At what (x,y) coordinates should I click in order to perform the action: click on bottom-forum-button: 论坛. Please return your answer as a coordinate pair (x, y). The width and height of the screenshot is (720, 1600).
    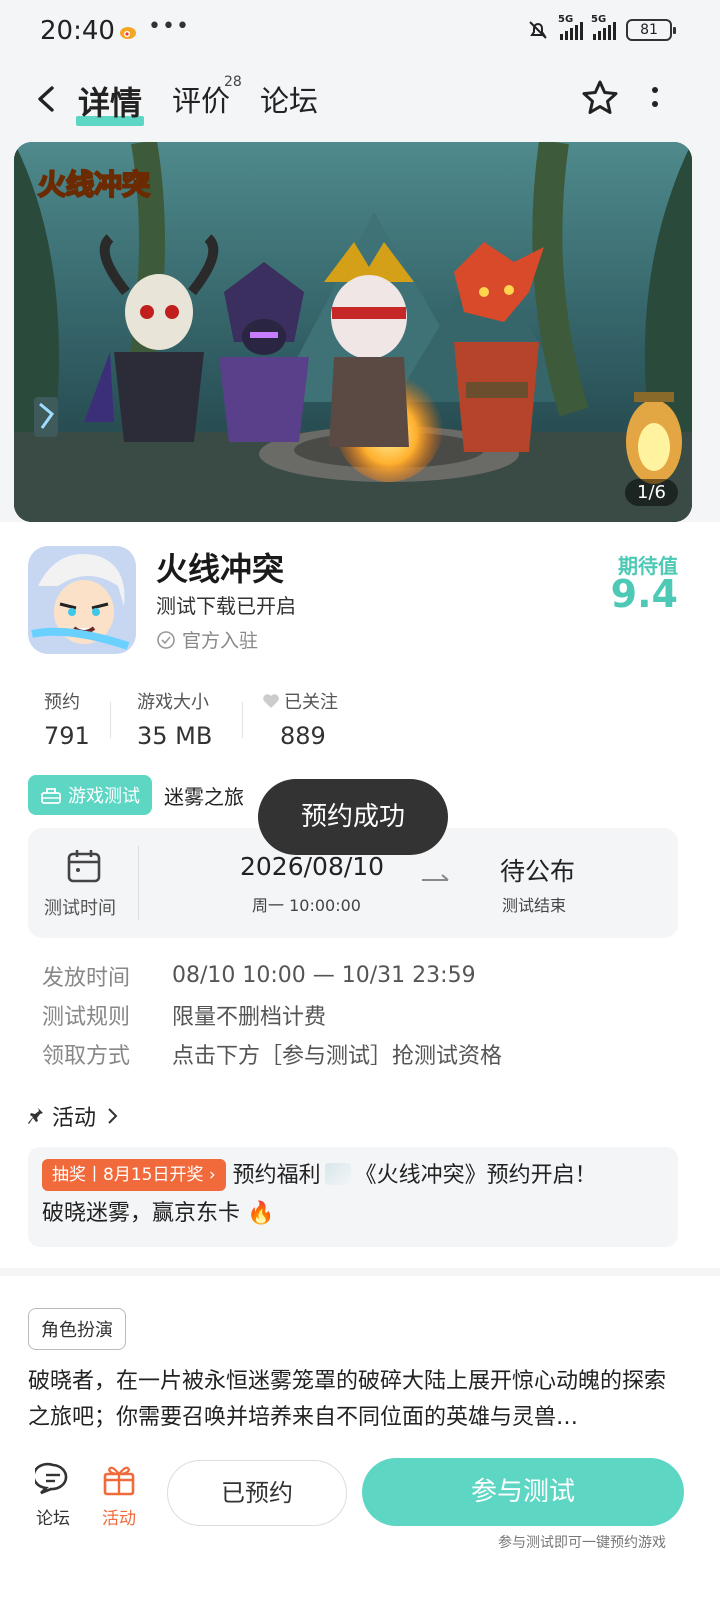
    Looking at the image, I should click on (53, 1495).